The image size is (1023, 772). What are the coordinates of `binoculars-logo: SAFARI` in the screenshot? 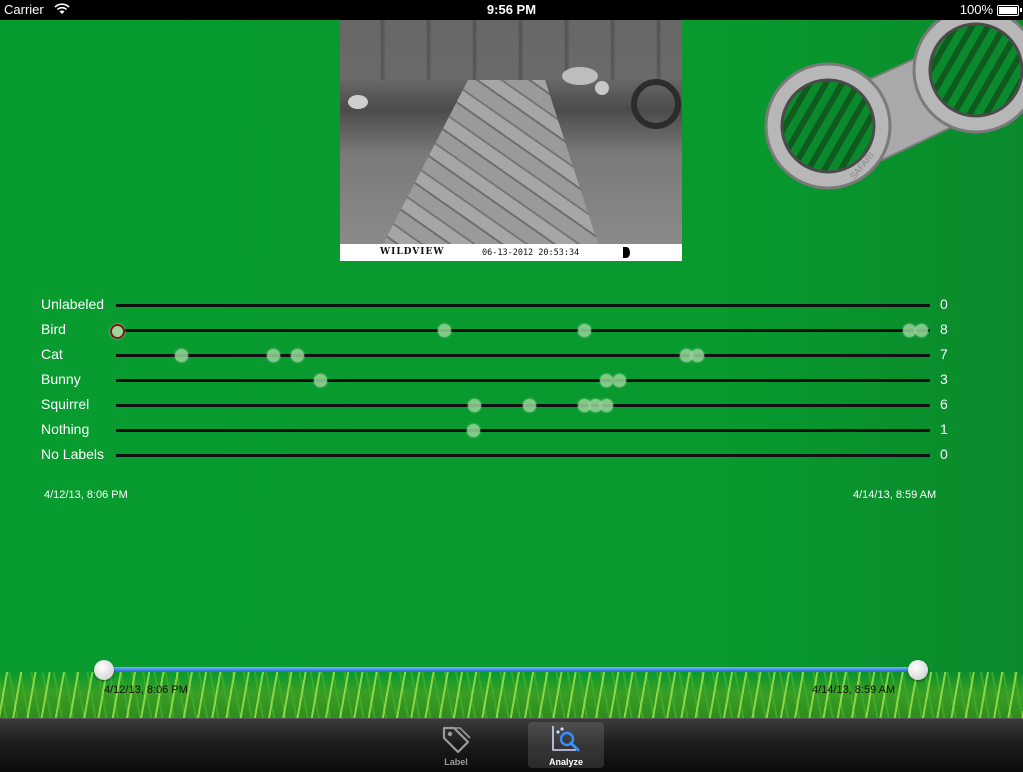 It's located at (893, 105).